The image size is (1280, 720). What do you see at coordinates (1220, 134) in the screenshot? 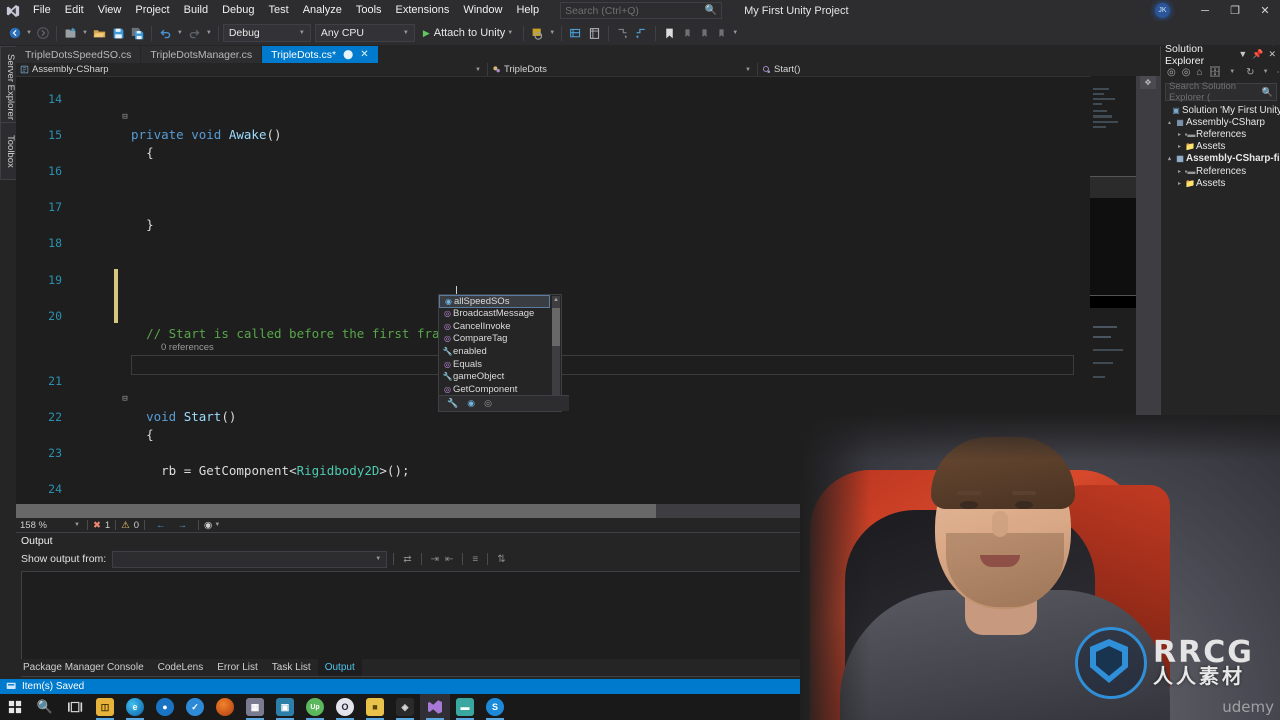
I see `tree-item-references-1: ▸ ▪▬ References` at bounding box center [1220, 134].